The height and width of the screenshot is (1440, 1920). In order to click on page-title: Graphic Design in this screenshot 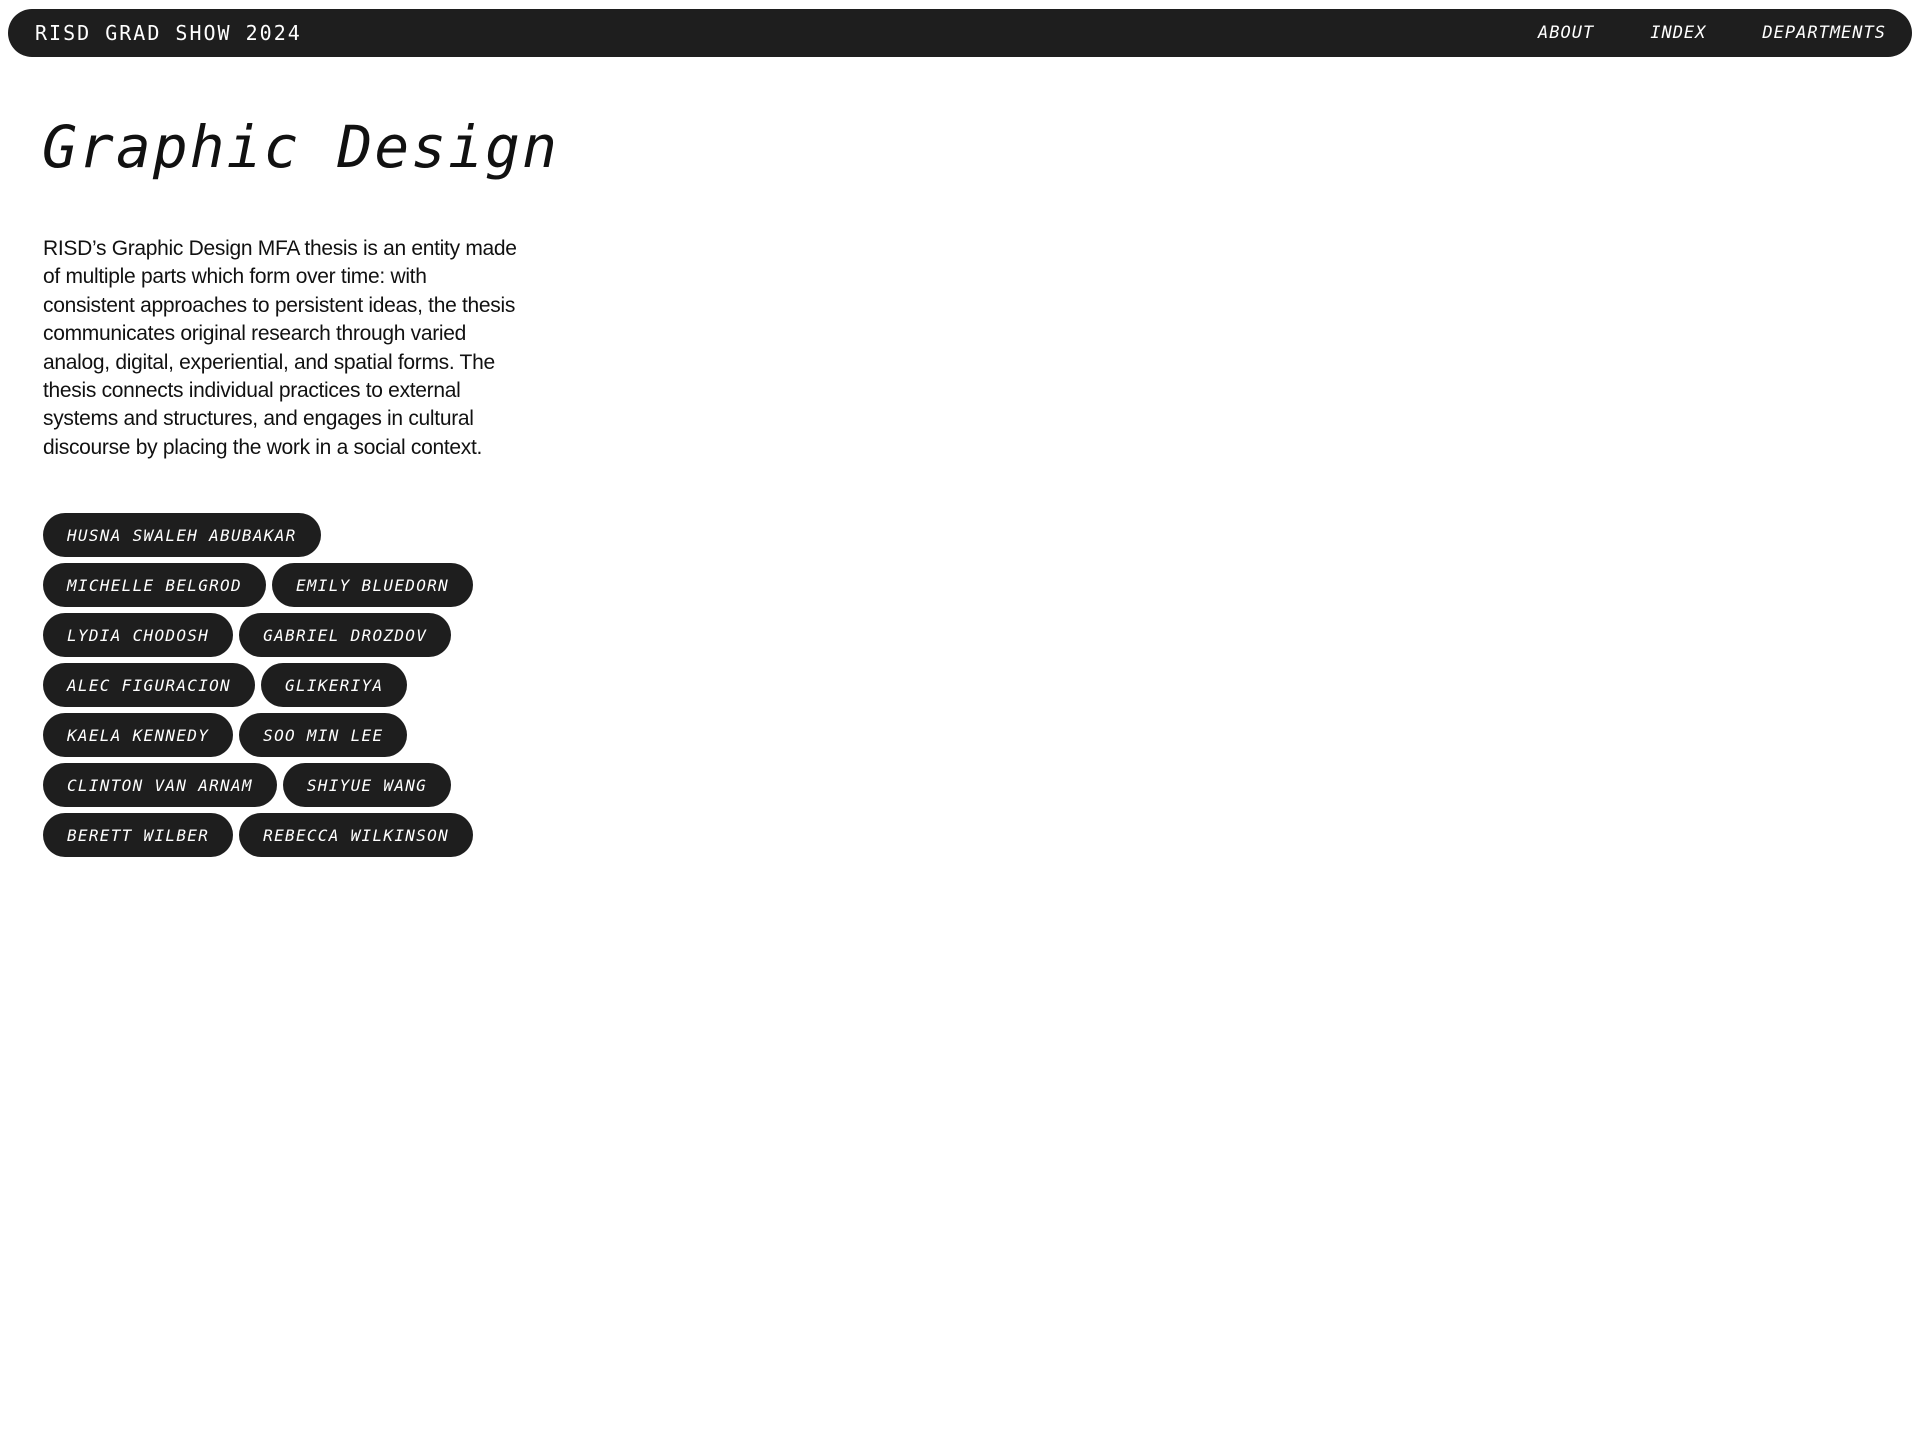, I will do `click(300, 147)`.